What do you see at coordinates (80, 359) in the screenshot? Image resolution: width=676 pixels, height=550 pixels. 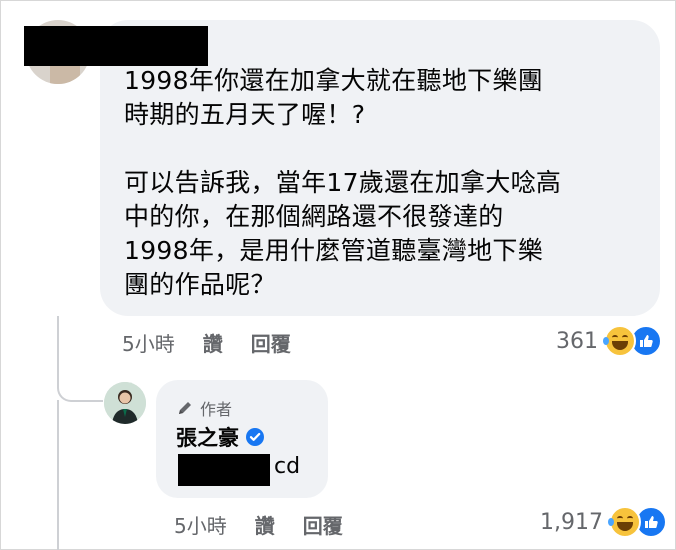 I see `thread-connector` at bounding box center [80, 359].